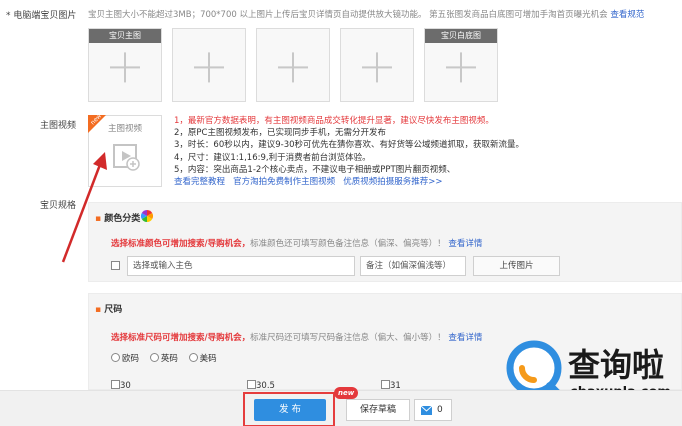 The image size is (682, 426). I want to click on radio-uk-size: 英码, so click(163, 358).